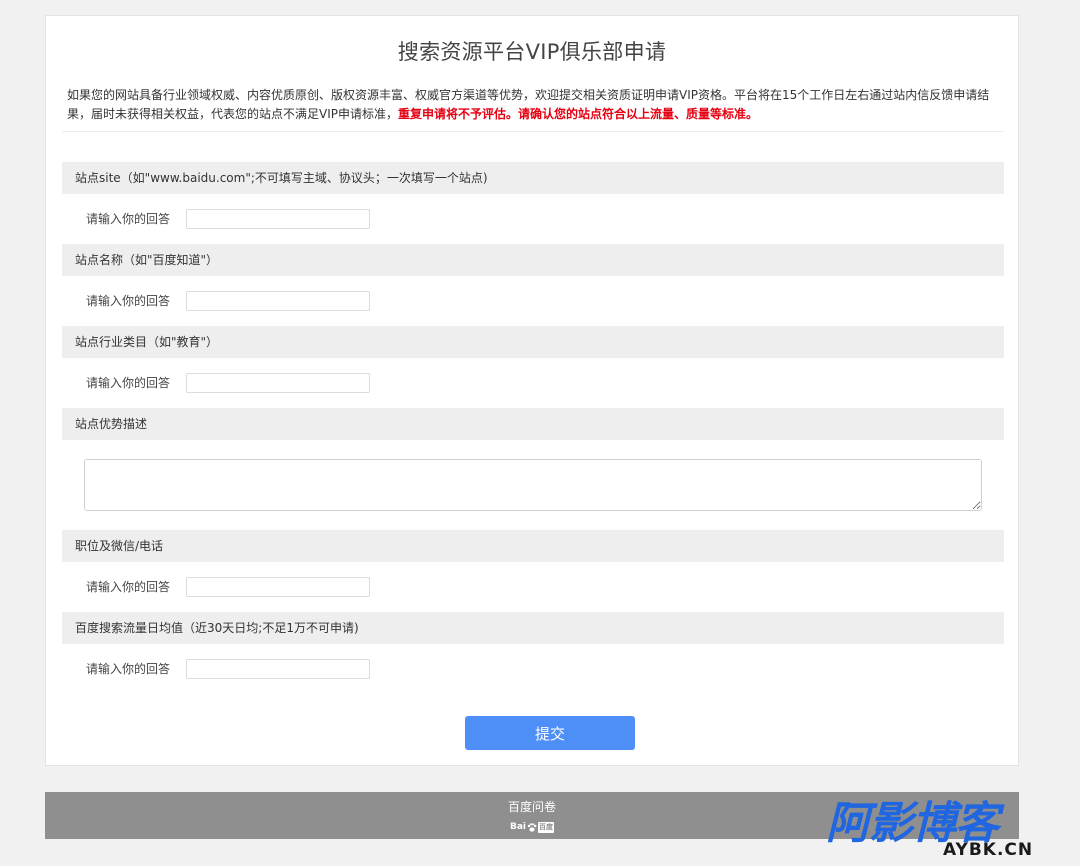  What do you see at coordinates (988, 850) in the screenshot?
I see `watermark-sub: AYBK.CN` at bounding box center [988, 850].